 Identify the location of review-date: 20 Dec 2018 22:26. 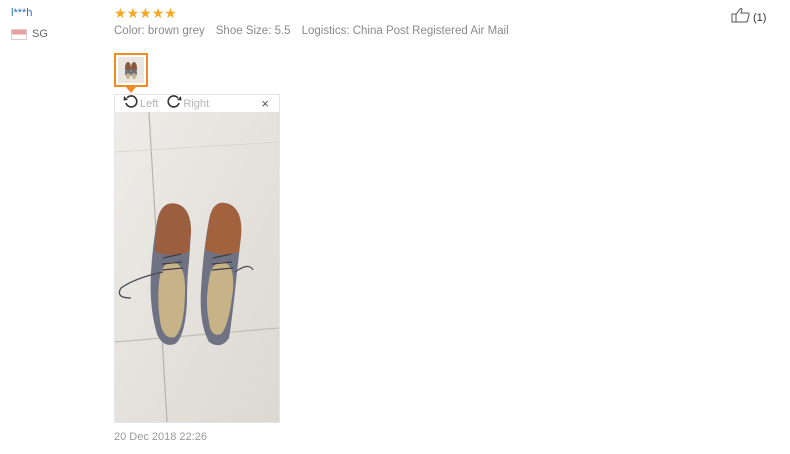
(160, 437).